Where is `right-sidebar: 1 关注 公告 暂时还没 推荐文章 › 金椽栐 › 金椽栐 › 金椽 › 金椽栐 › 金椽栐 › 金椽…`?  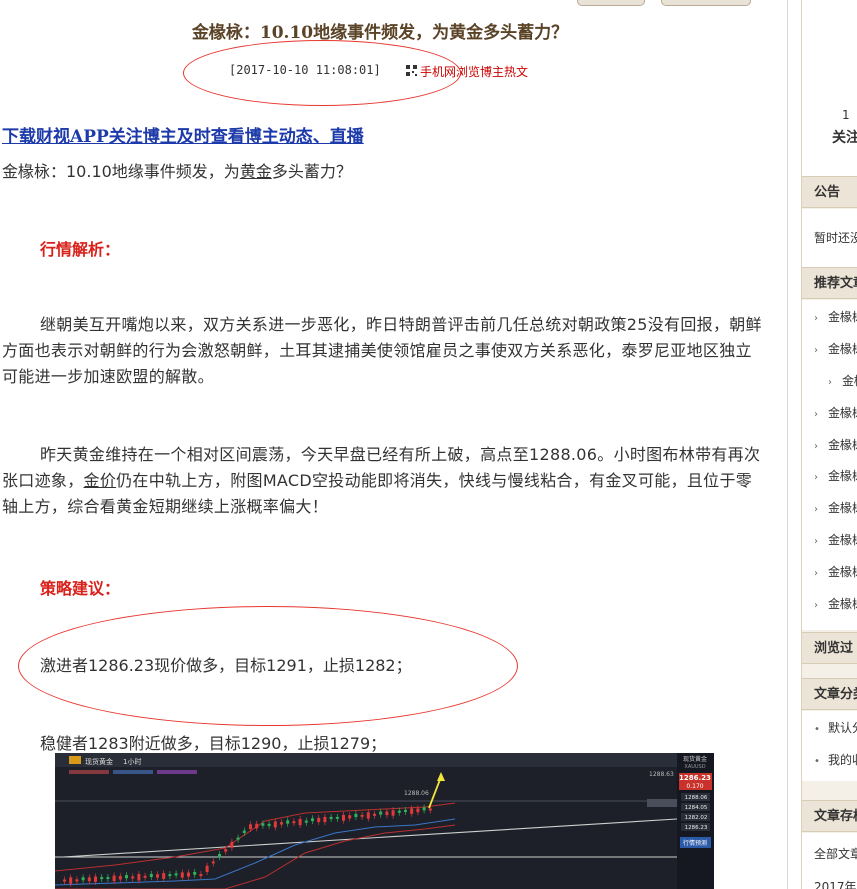 right-sidebar: 1 关注 公告 暂时还没 推荐文章 › 金椽栐 › 金椽栐 › 金椽 › 金椽栐 › 金椽栐 › 金椽… is located at coordinates (829, 444).